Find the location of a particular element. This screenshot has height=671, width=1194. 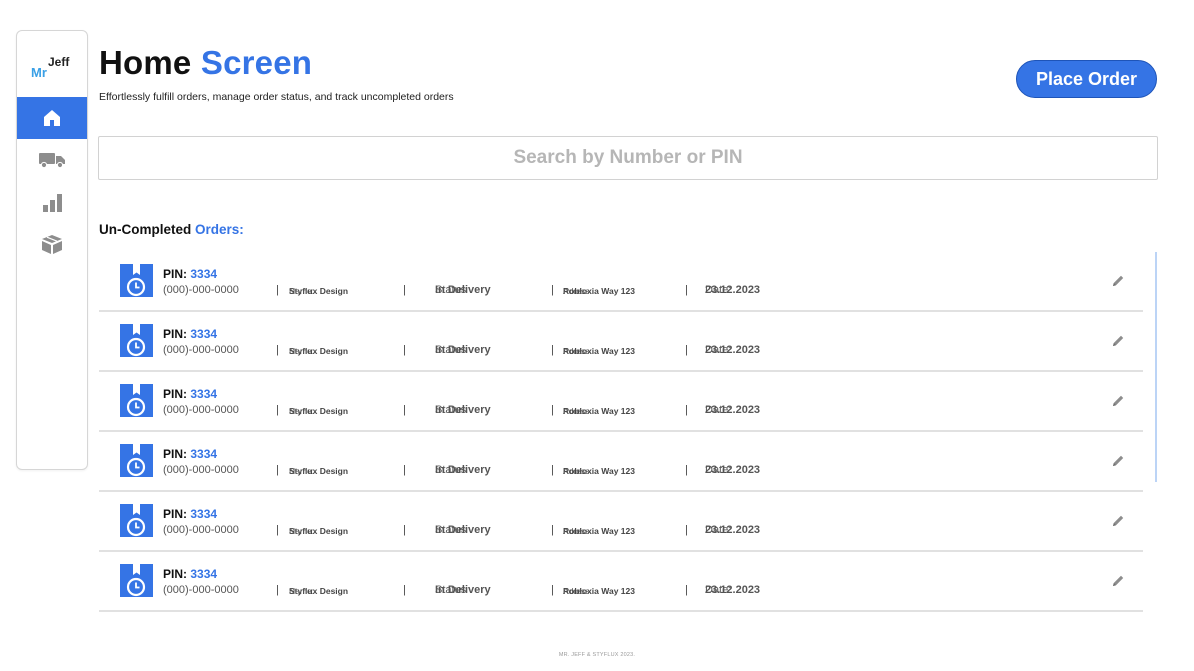

title-main: Home is located at coordinates (145, 62).